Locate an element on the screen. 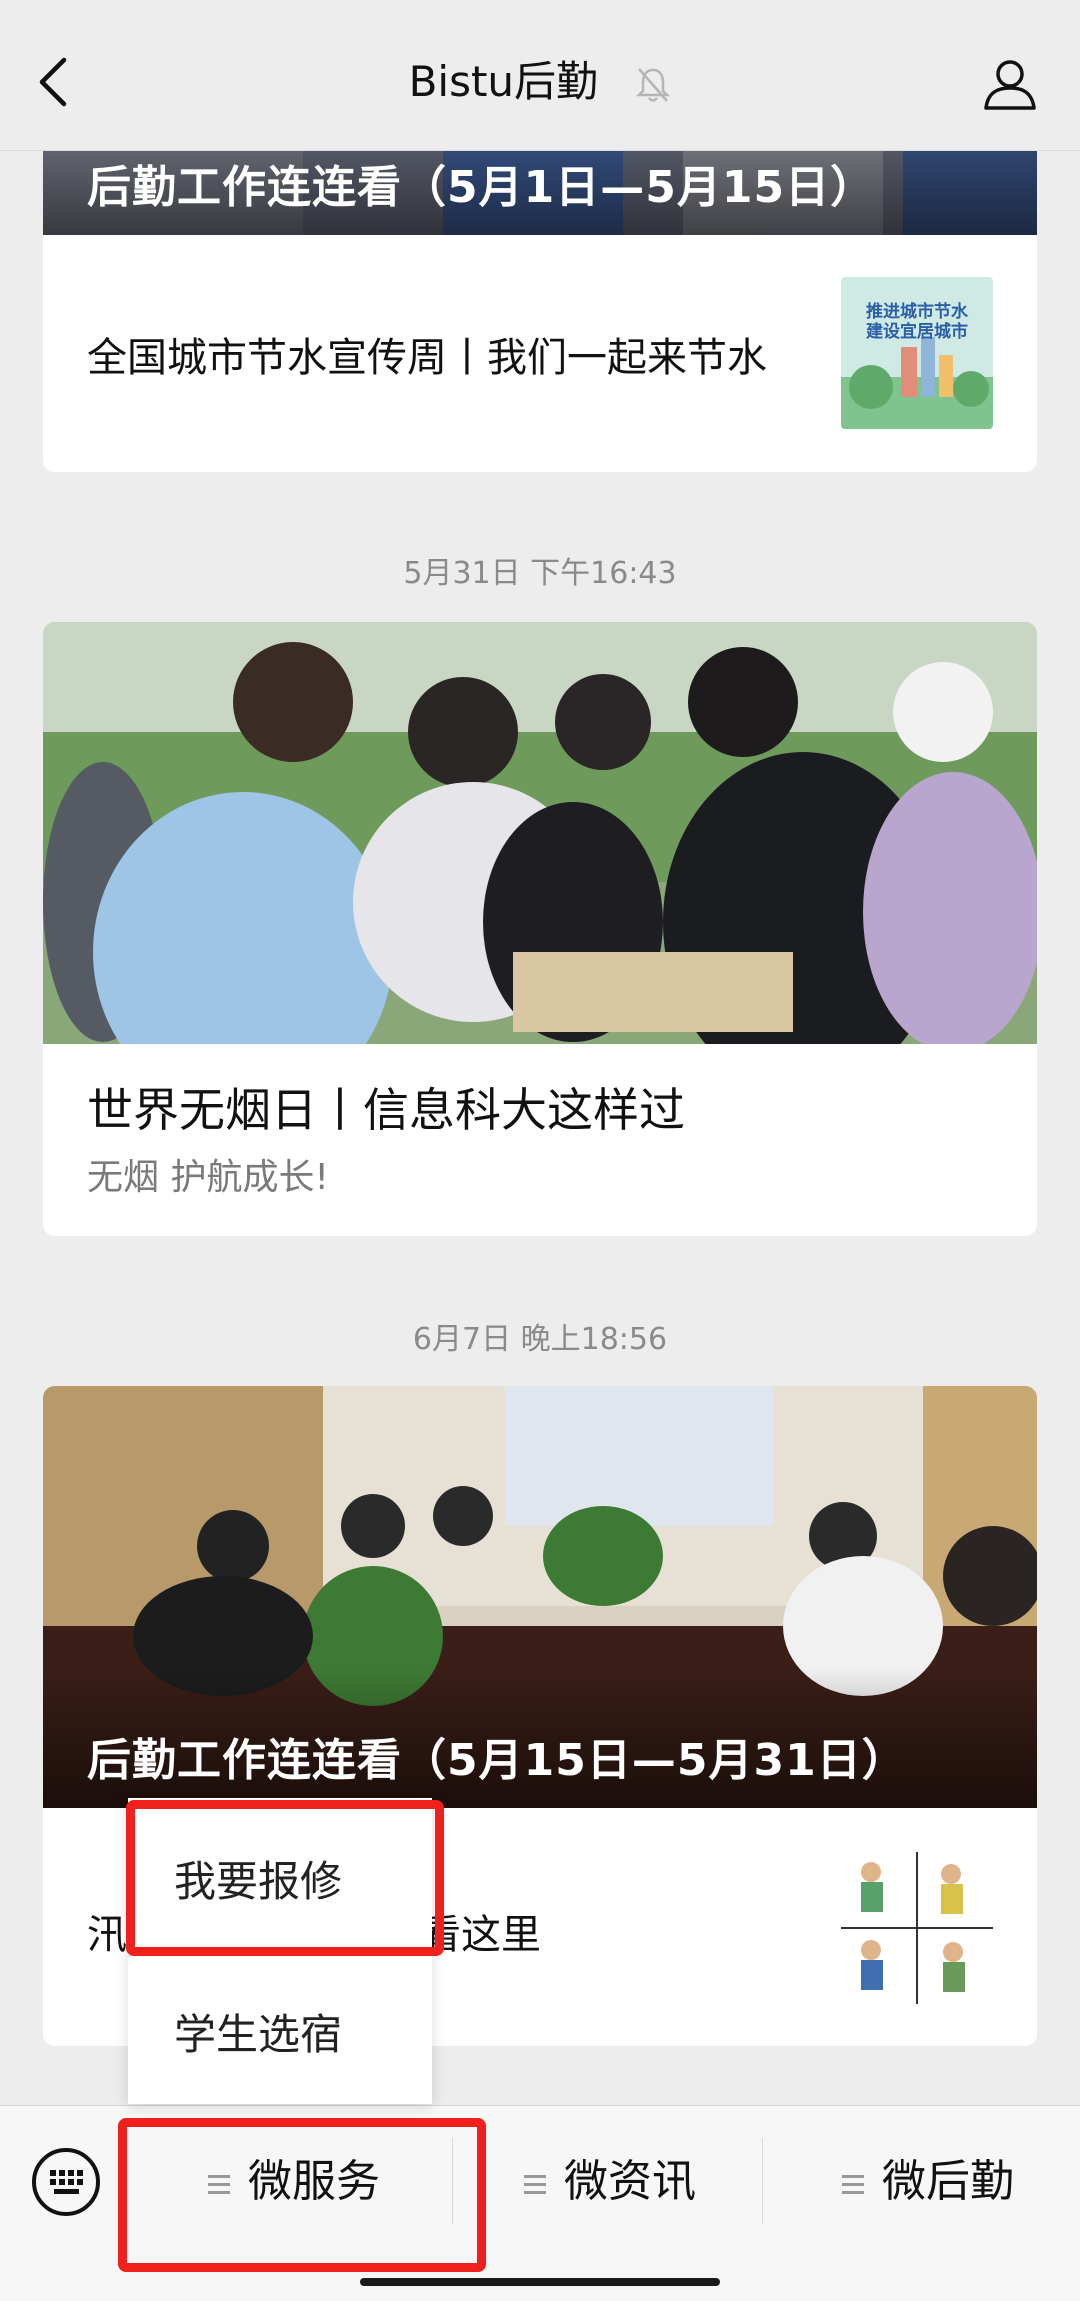  article-hero-title: 后勤工作连连看（5月1日—5月15日） is located at coordinates (481, 187).